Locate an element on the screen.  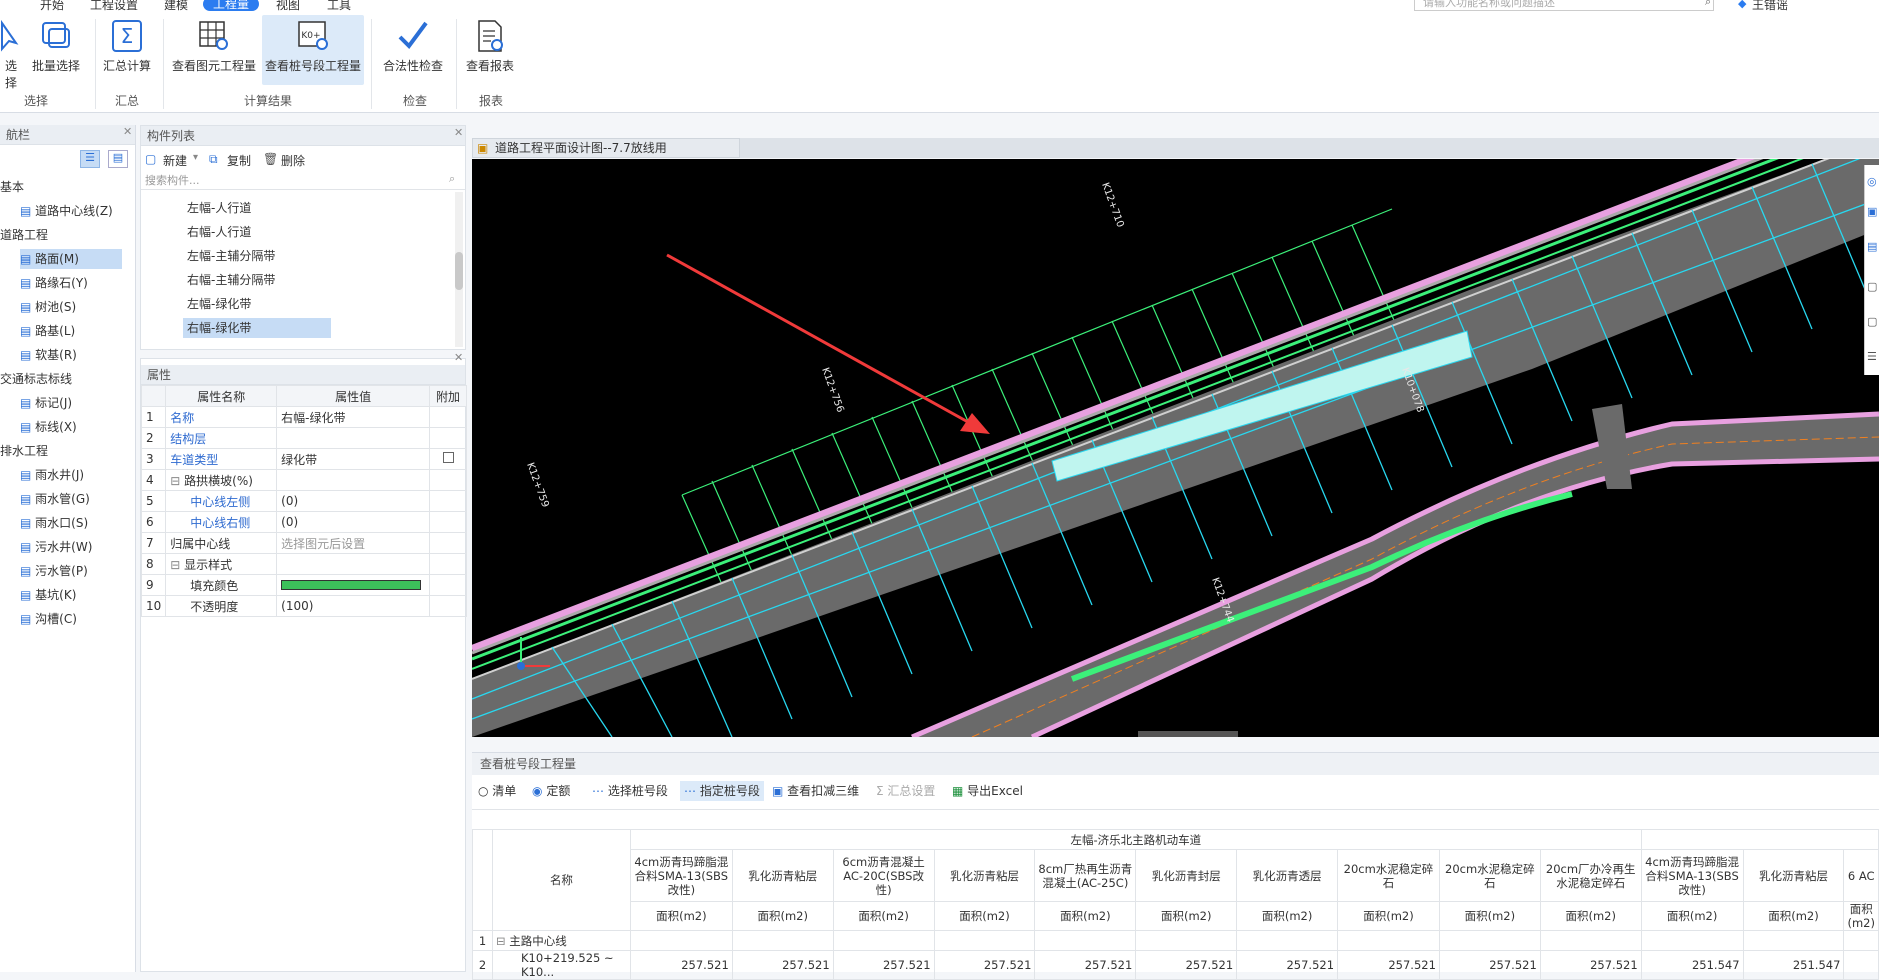
sidebar-item: ▤ 树池(S) is located at coordinates (71, 307).